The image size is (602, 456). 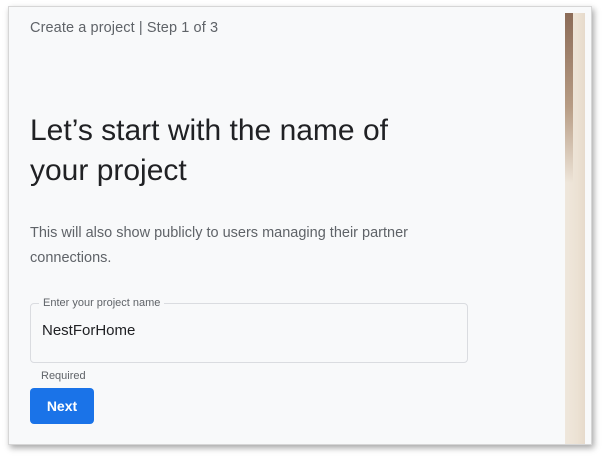 I want to click on required-helper-text: Required, so click(x=63, y=376).